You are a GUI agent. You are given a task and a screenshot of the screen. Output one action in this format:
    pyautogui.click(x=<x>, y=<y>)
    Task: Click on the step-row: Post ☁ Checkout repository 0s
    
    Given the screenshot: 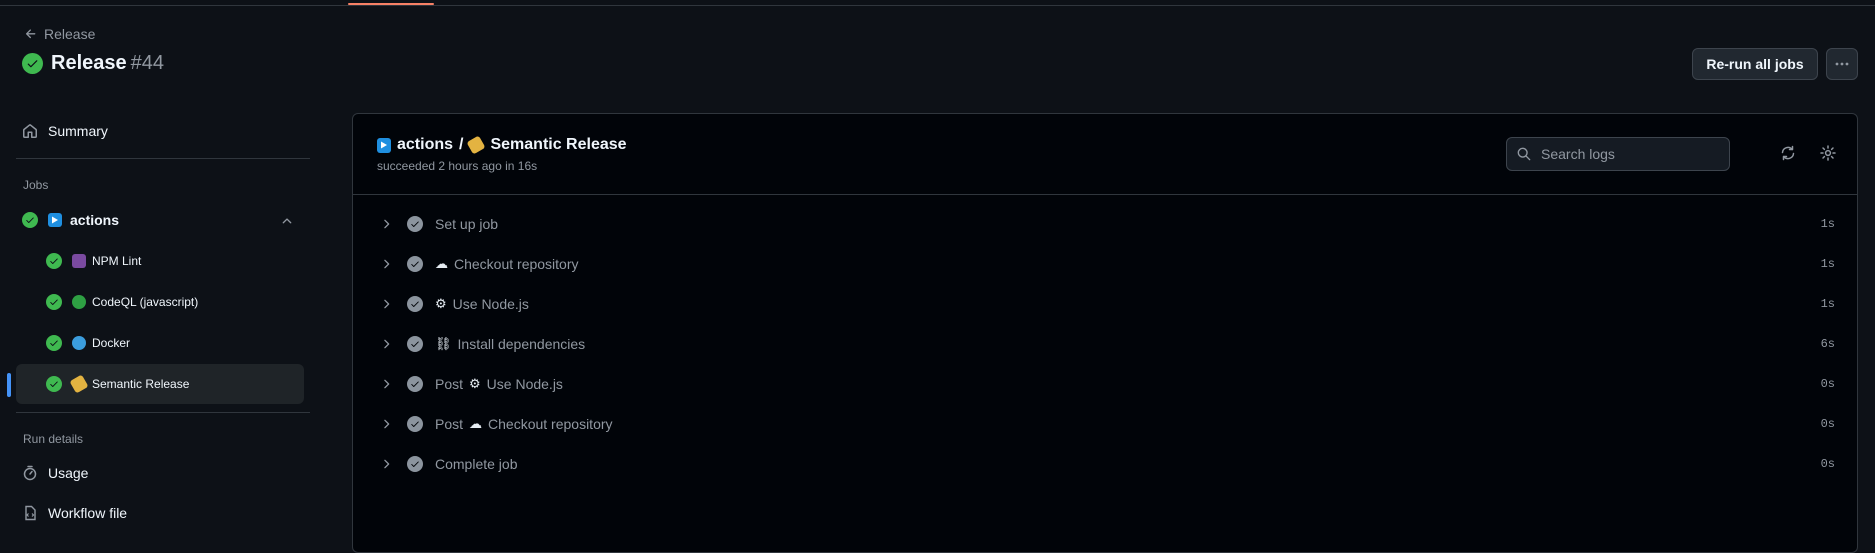 What is the action you would take?
    pyautogui.click(x=1106, y=424)
    